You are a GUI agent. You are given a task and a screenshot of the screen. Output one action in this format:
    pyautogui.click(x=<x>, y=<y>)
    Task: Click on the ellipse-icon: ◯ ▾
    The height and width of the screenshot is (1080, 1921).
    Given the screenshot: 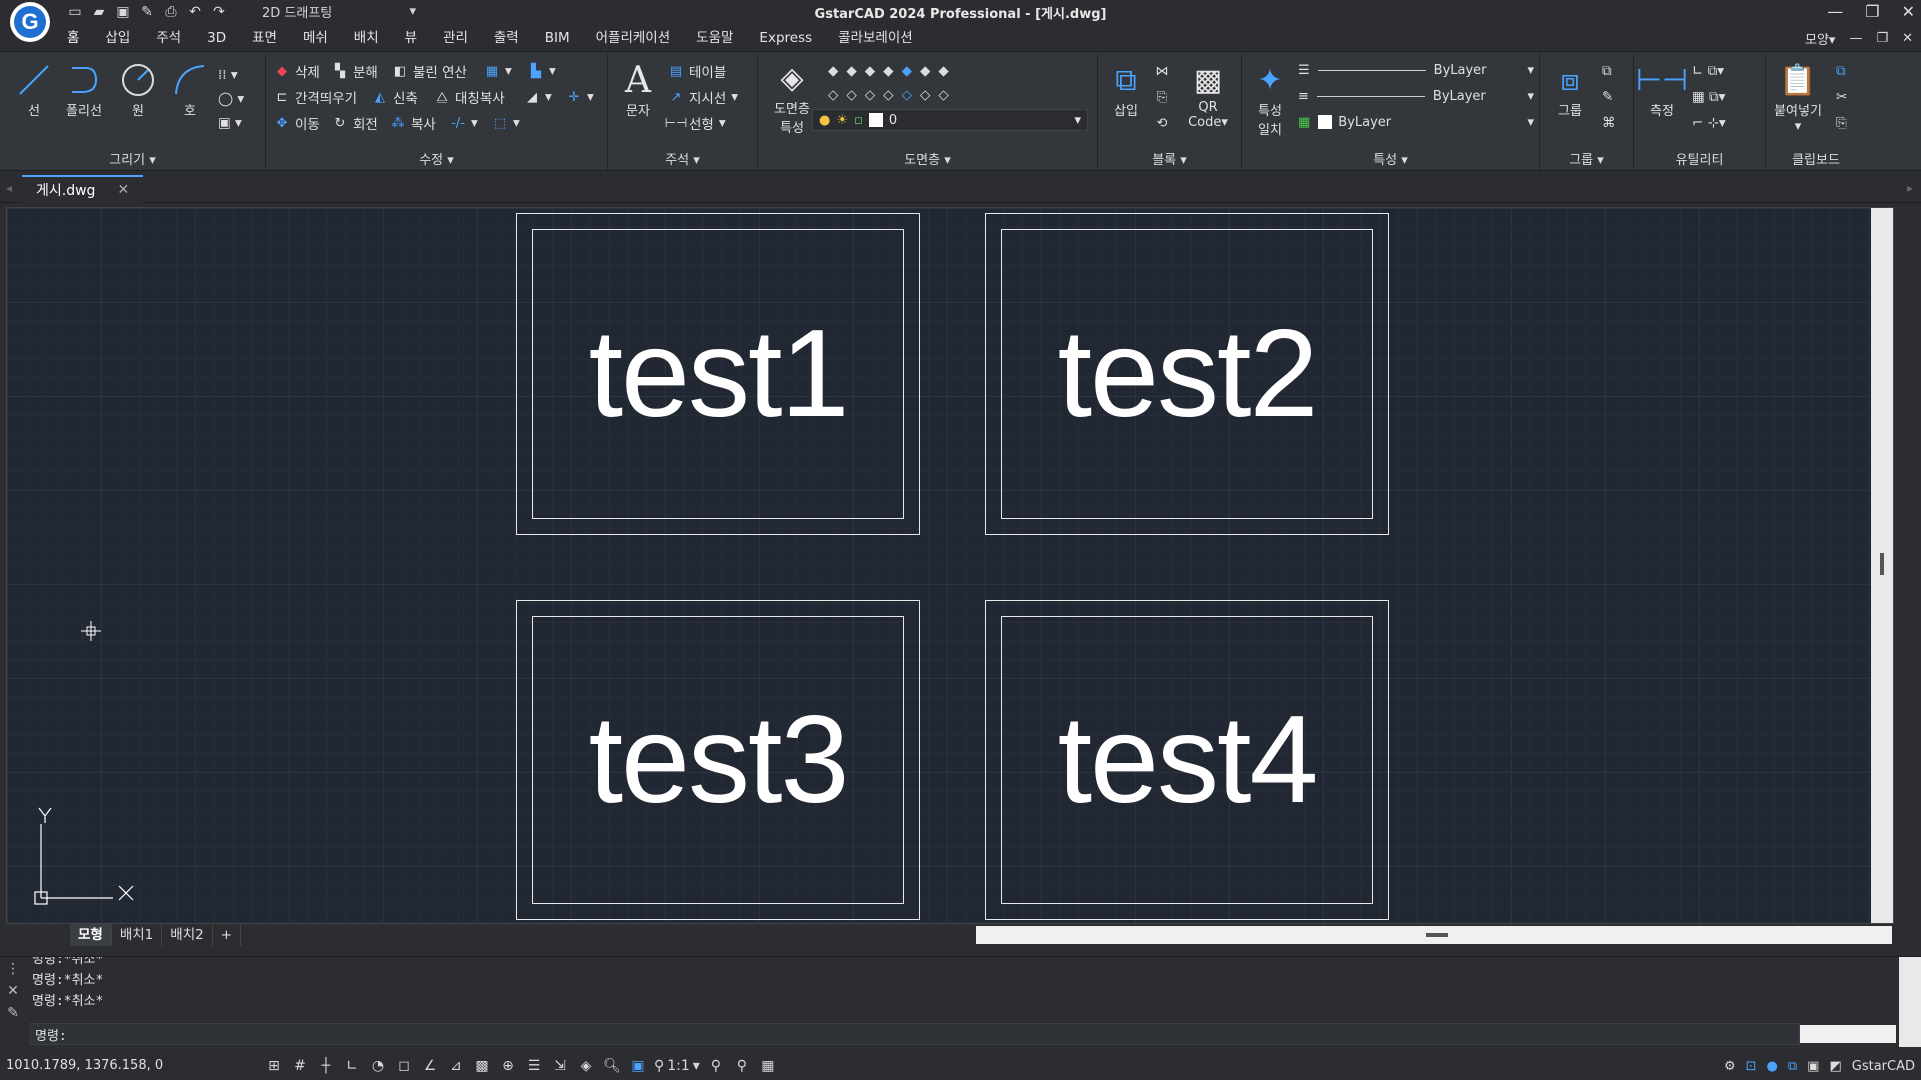 What is the action you would take?
    pyautogui.click(x=231, y=99)
    